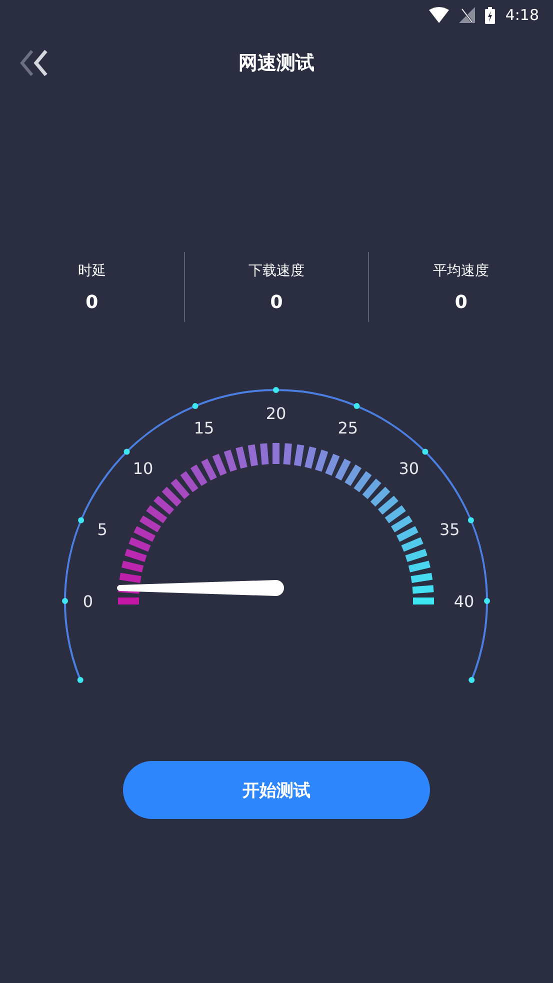  Describe the element at coordinates (102, 530) in the screenshot. I see `scale-label: 5` at that location.